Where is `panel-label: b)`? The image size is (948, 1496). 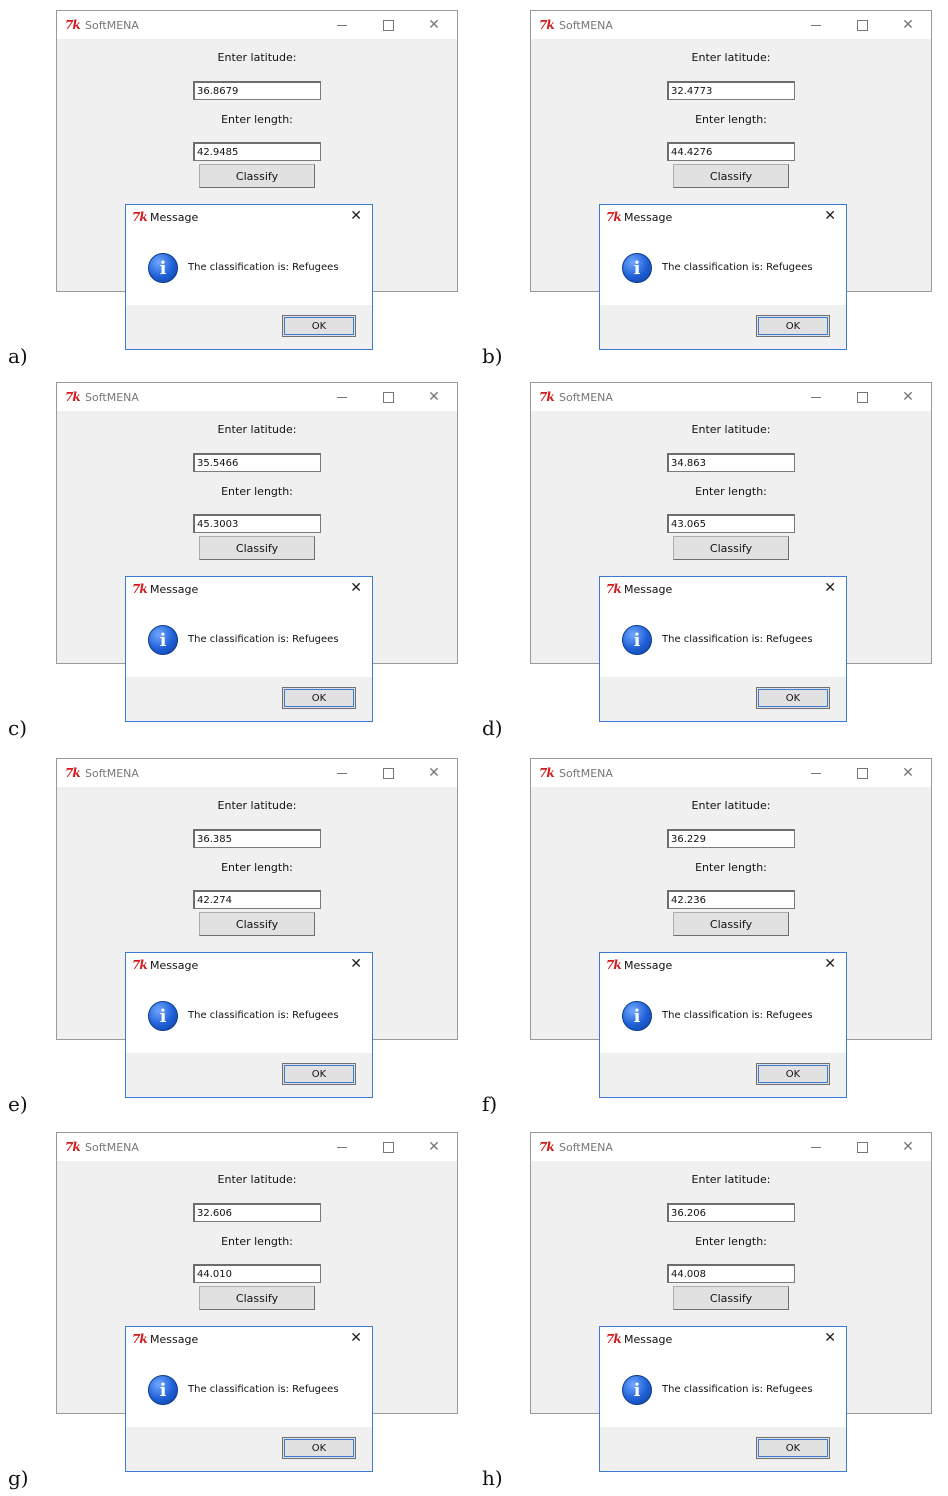 panel-label: b) is located at coordinates (492, 356).